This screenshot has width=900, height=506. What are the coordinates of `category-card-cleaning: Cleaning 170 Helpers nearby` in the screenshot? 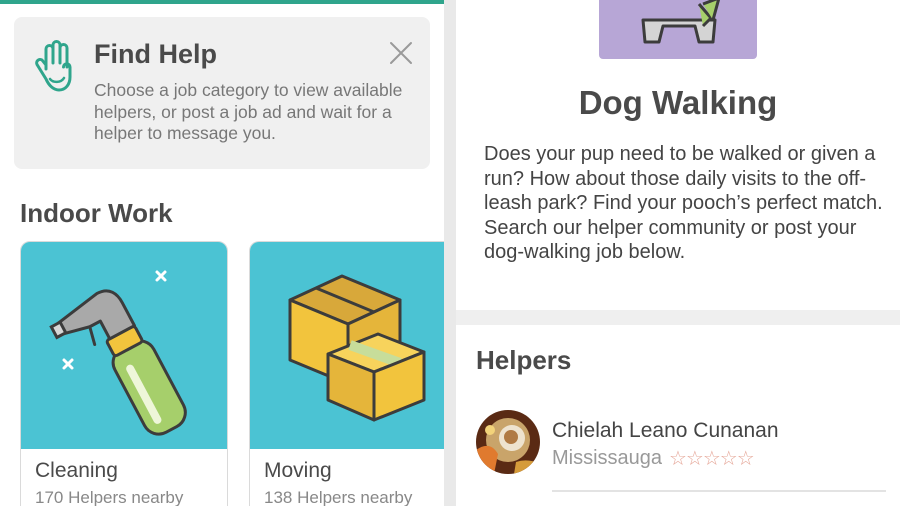 It's located at (124, 373).